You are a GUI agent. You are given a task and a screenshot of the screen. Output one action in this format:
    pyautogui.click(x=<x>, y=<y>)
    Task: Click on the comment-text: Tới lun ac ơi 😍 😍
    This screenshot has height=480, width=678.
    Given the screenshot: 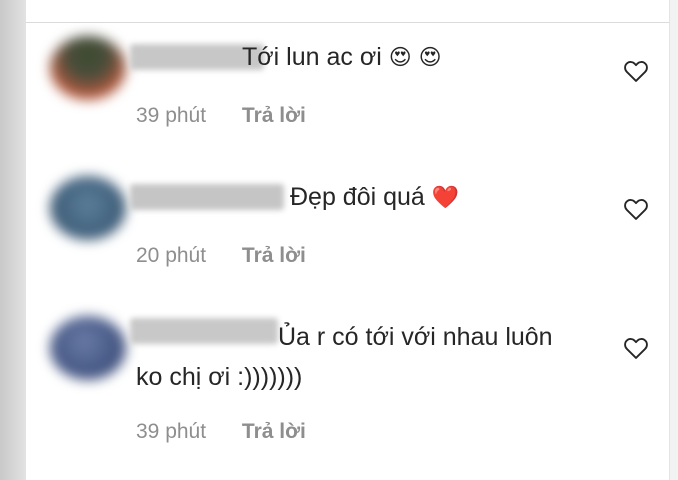 What is the action you would take?
    pyautogui.click(x=342, y=57)
    